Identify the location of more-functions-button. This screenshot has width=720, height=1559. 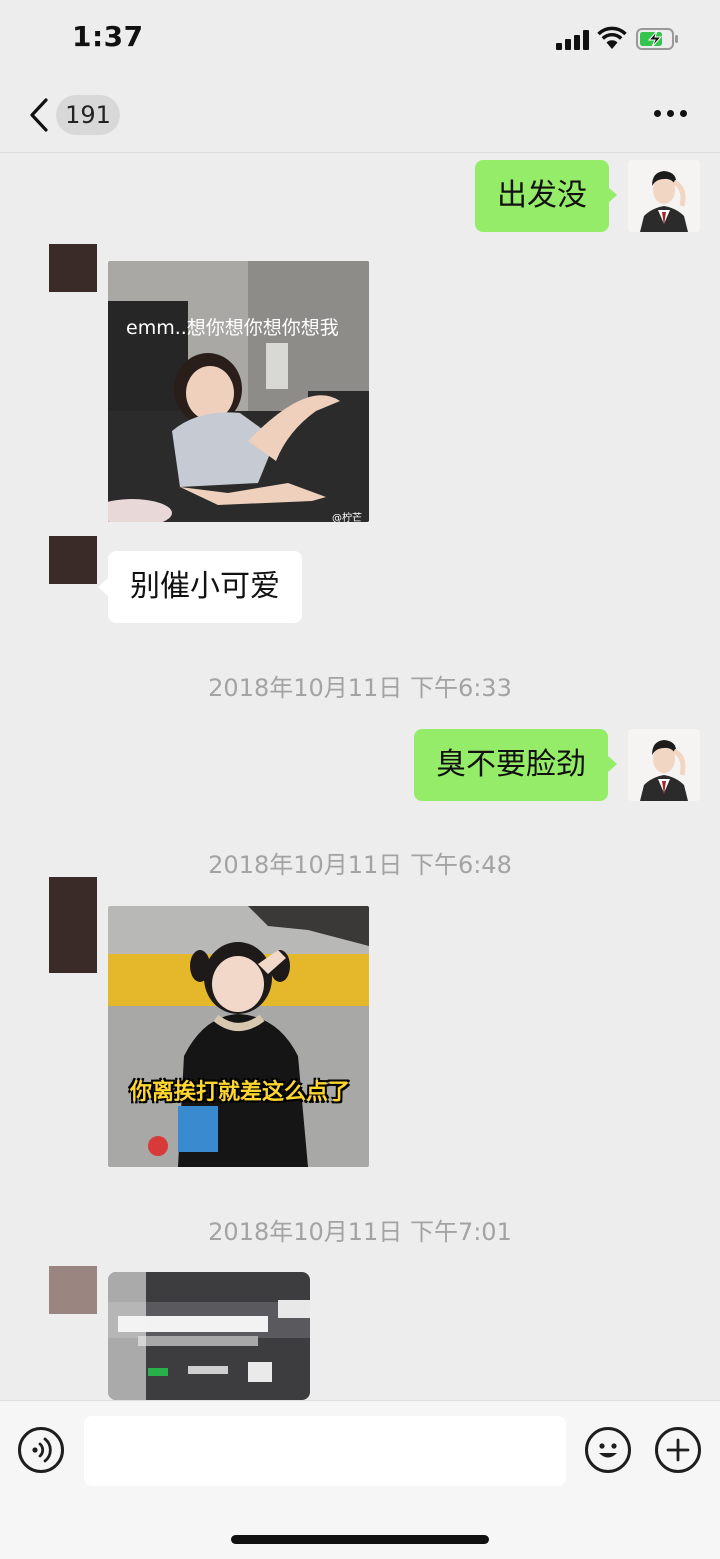
(678, 1450).